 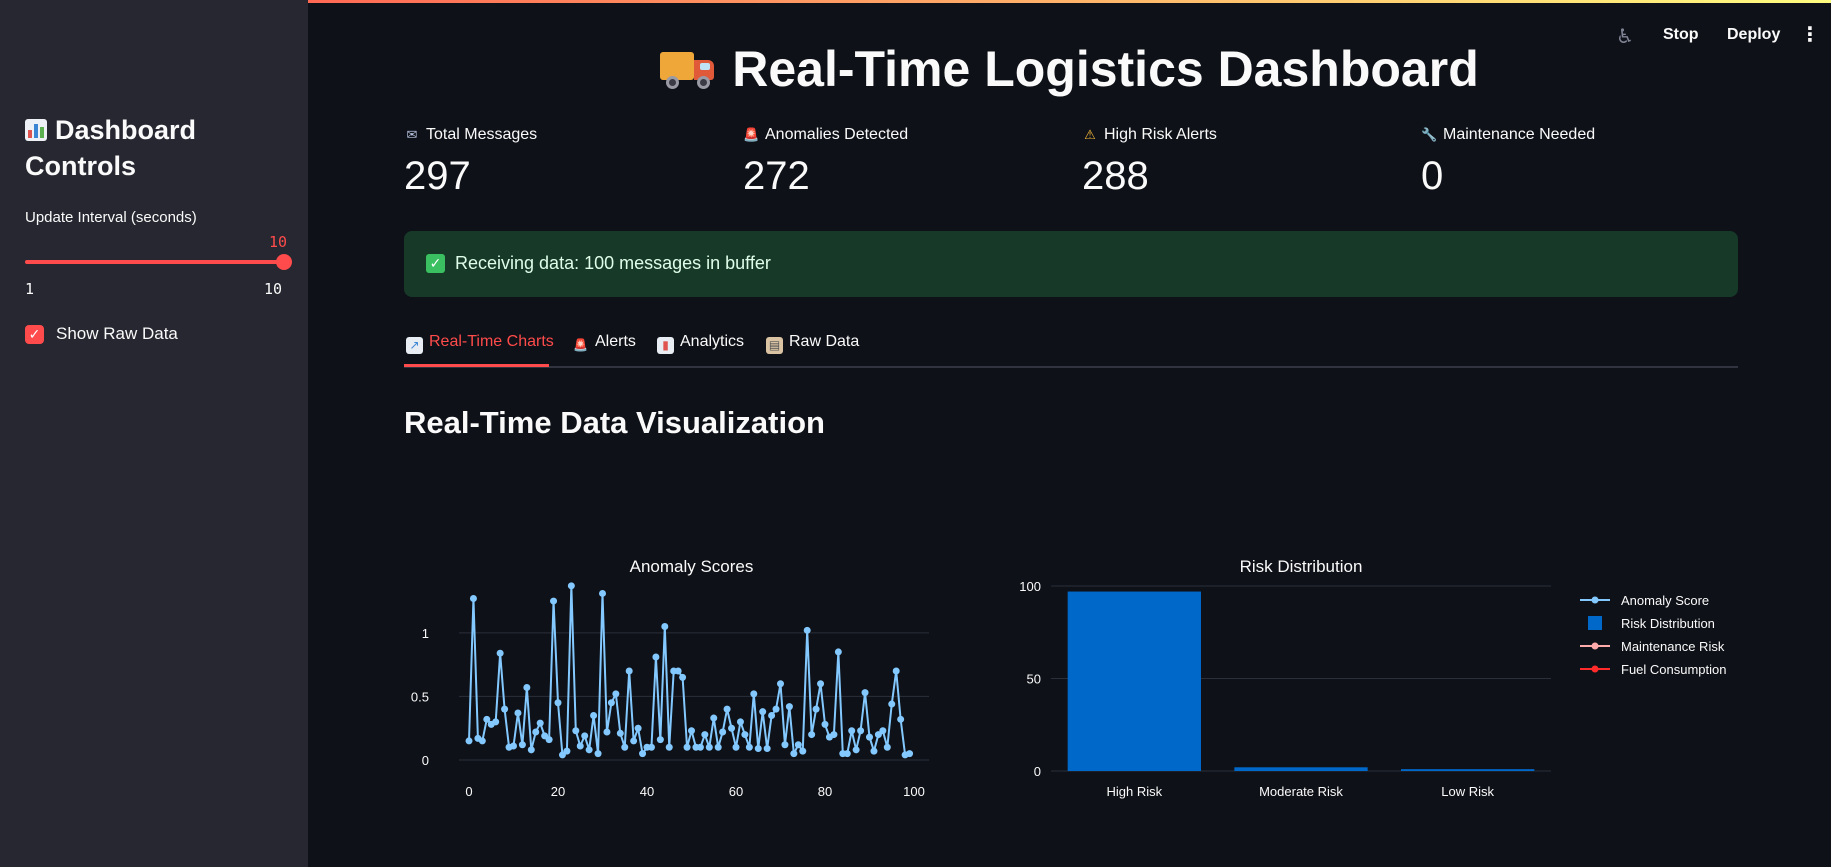 What do you see at coordinates (420, 696) in the screenshot?
I see `y-tick-label: 0.5` at bounding box center [420, 696].